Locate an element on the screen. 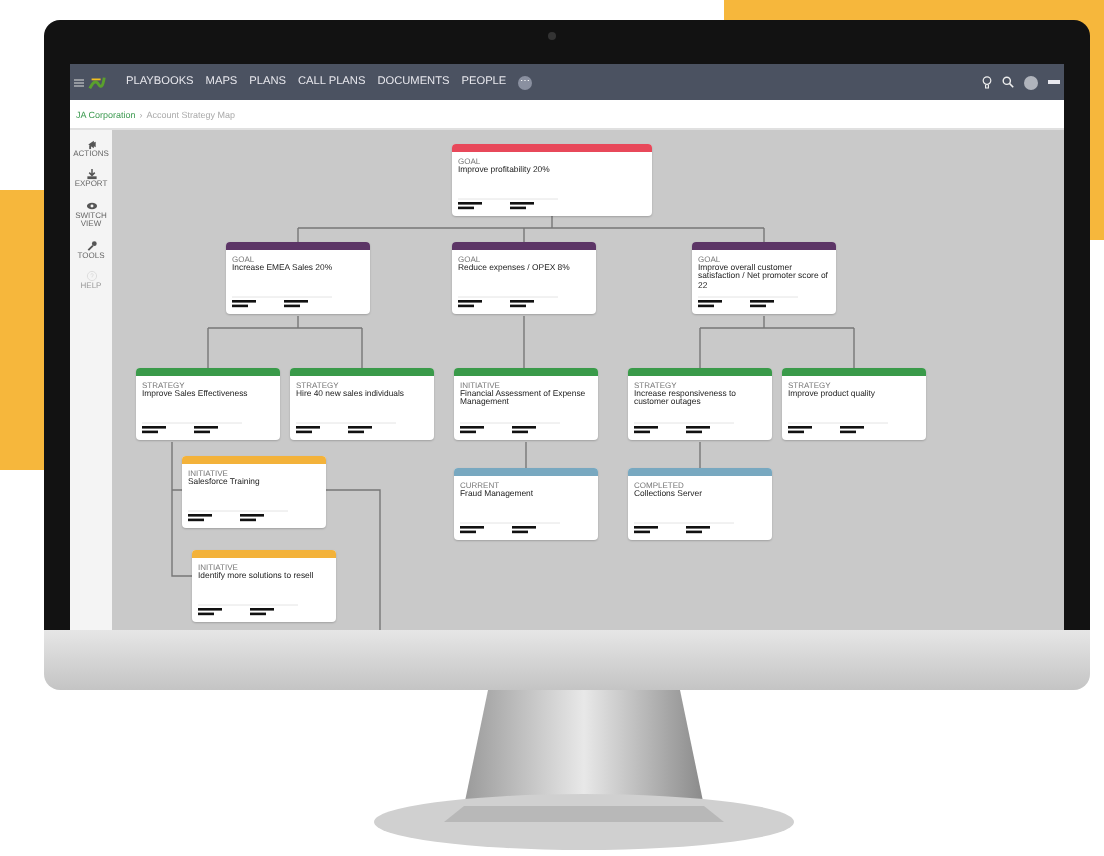  menu-icon is located at coordinates (79, 82).